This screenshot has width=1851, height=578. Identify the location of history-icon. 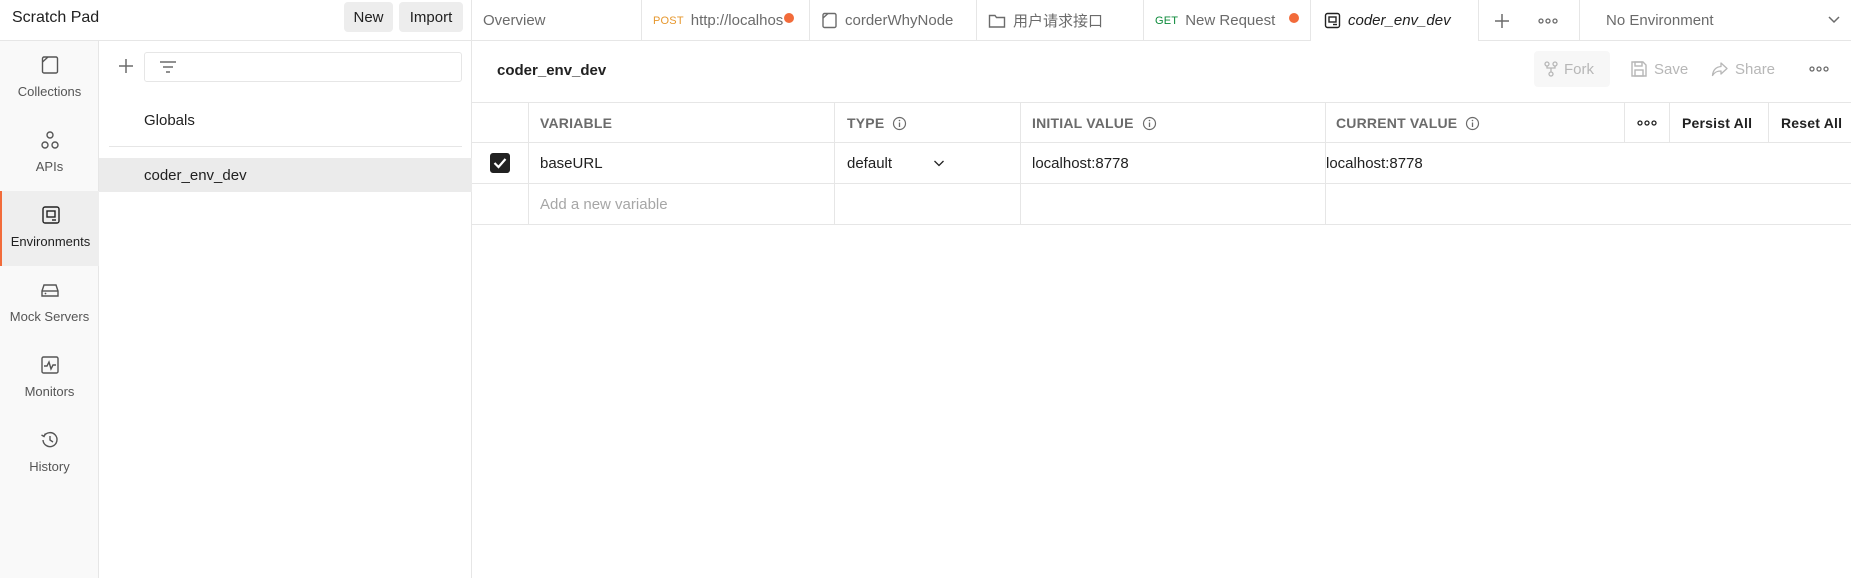
(49, 439).